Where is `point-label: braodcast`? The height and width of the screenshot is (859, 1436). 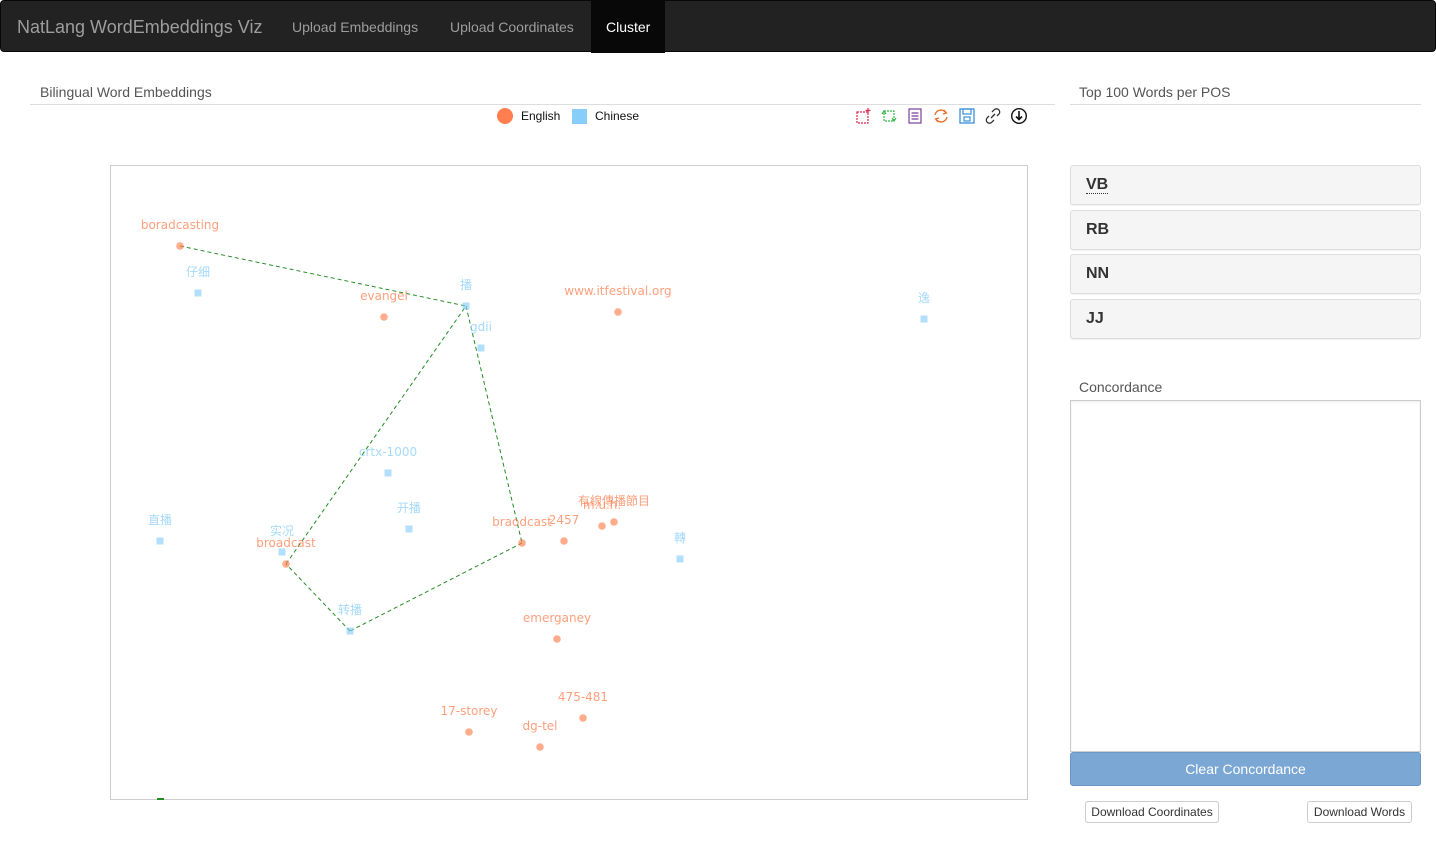 point-label: braodcast is located at coordinates (522, 522).